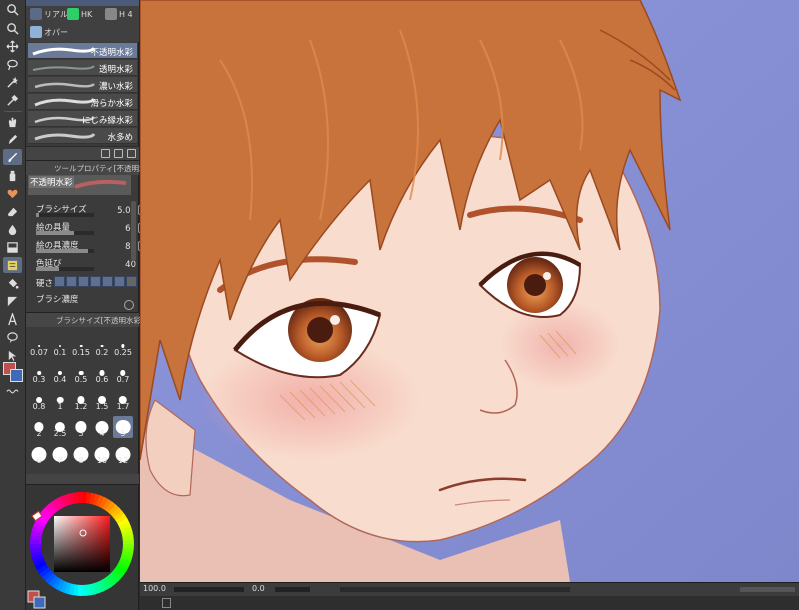 This screenshot has height=610, width=799. What do you see at coordinates (65, 269) in the screenshot?
I see `color-stretch-slider` at bounding box center [65, 269].